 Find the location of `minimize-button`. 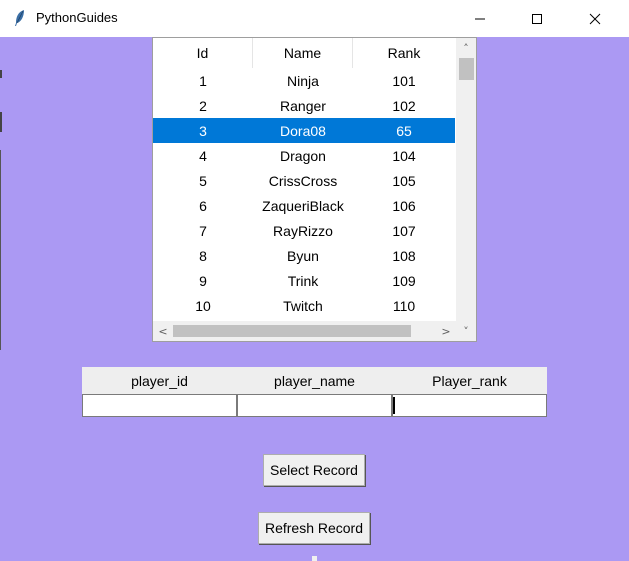

minimize-button is located at coordinates (480, 18).